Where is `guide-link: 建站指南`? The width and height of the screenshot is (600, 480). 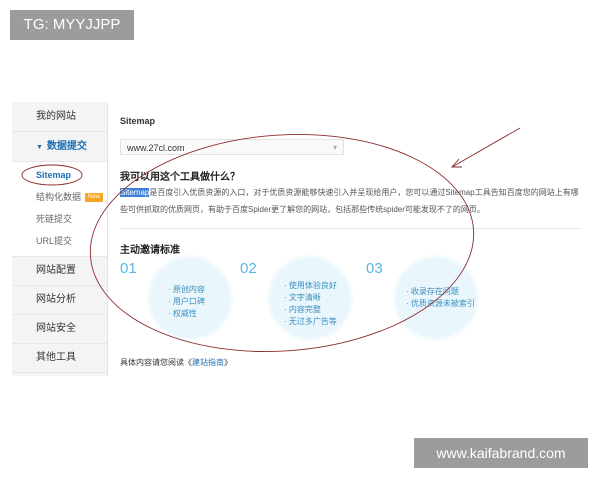
guide-link: 建站指南 is located at coordinates (208, 362).